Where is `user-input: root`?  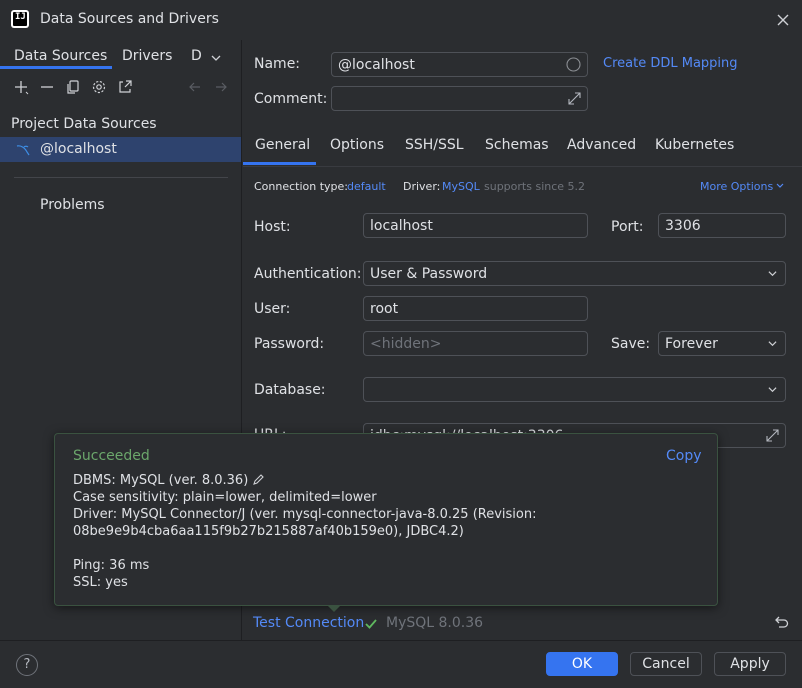
user-input: root is located at coordinates (475, 308).